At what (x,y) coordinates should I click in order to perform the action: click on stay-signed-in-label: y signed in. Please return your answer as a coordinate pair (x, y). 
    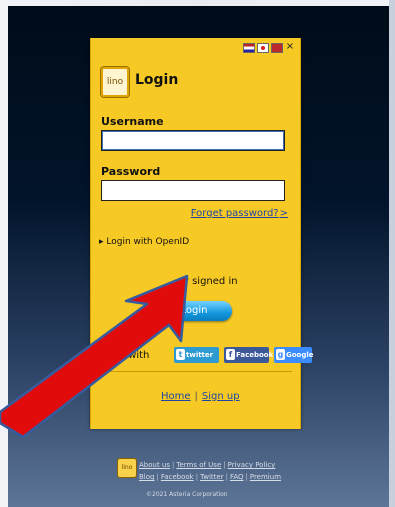
    Looking at the image, I should click on (210, 281).